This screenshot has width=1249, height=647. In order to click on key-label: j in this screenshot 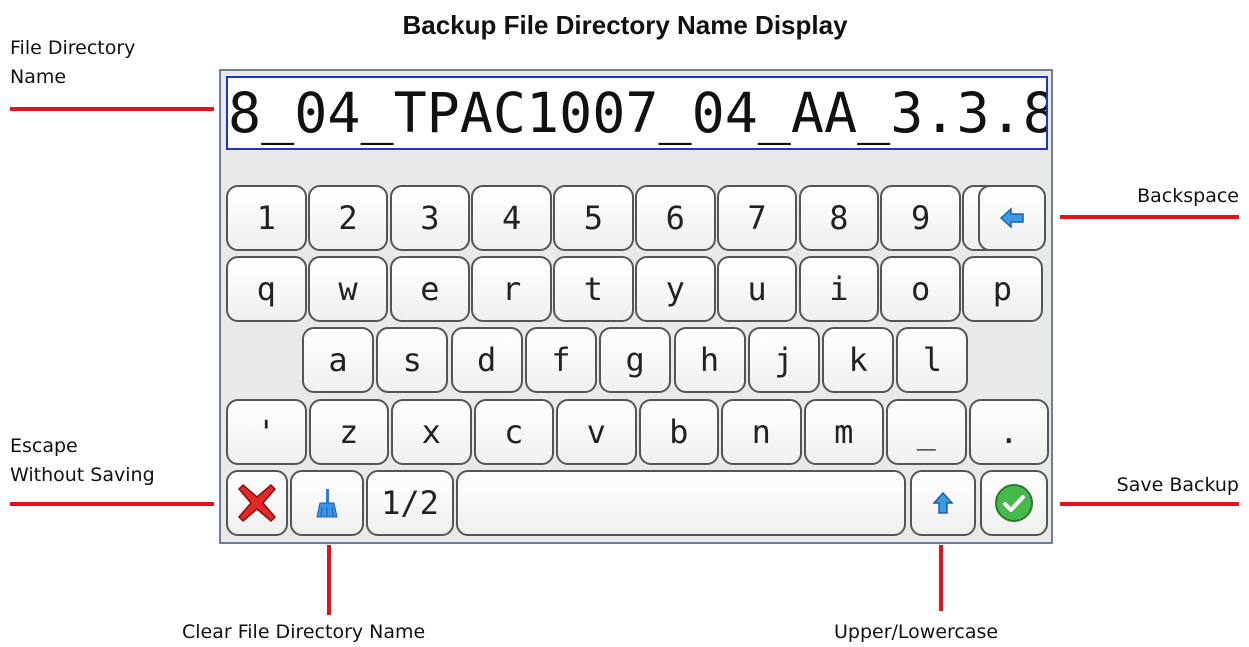, I will do `click(784, 360)`.